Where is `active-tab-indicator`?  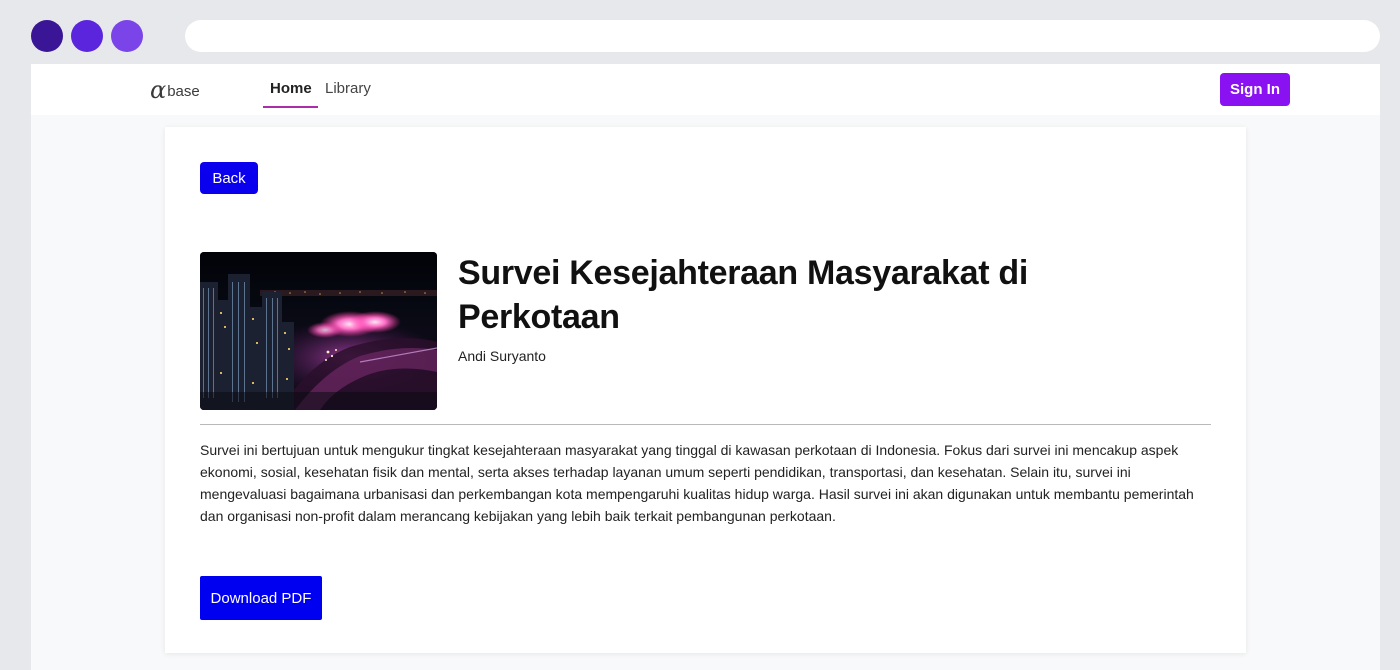
active-tab-indicator is located at coordinates (290, 107).